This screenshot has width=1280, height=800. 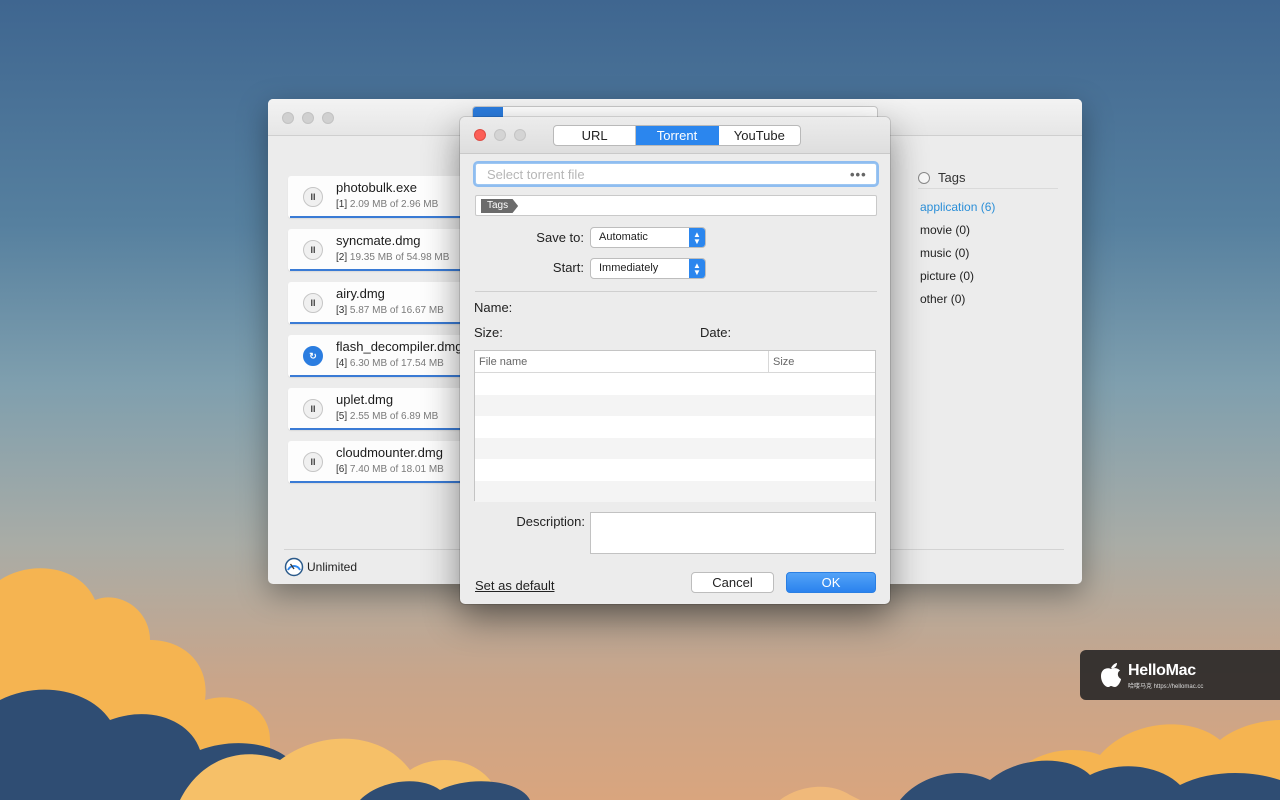 I want to click on download-item: II uplet.dmg [5] 2.55 MB of 6.89 MB, so click(x=375, y=409).